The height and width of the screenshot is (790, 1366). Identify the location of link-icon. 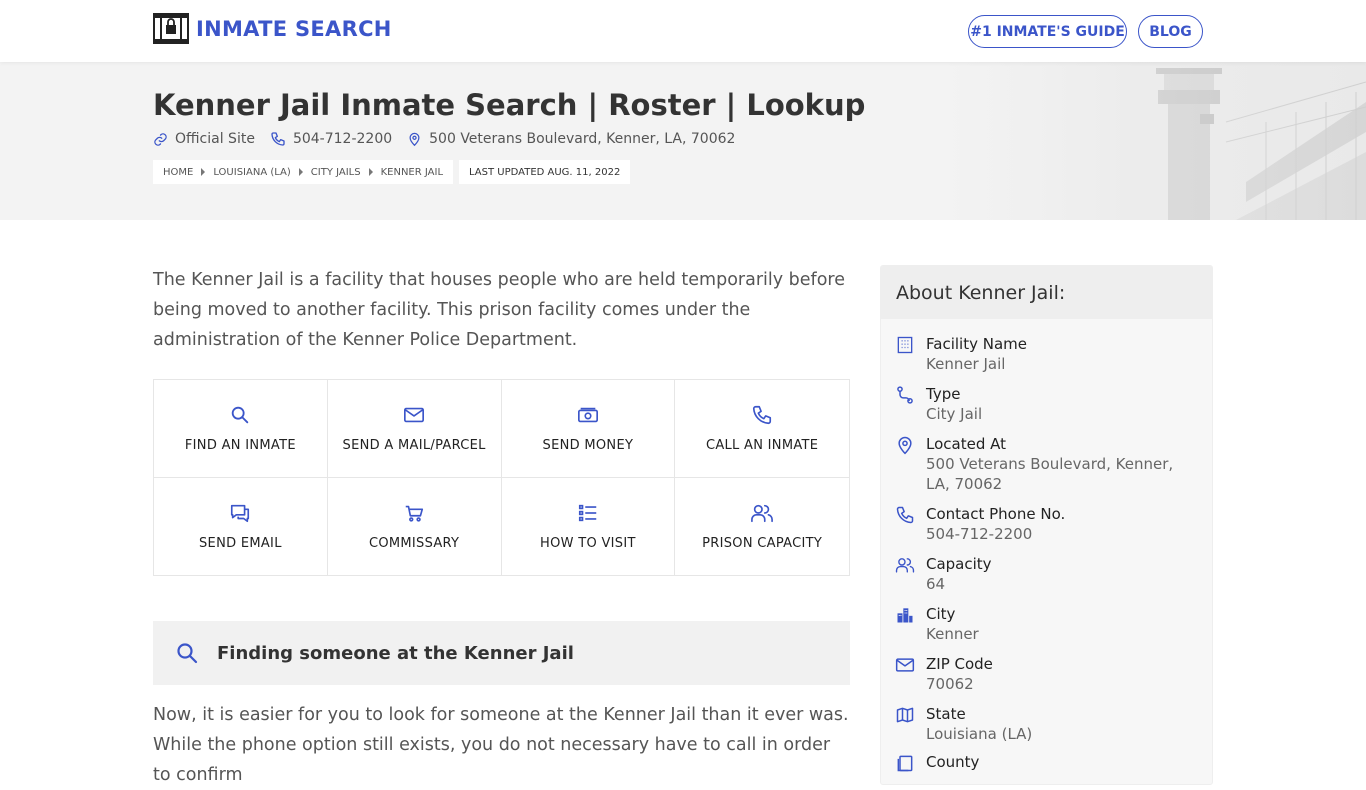
(160, 139).